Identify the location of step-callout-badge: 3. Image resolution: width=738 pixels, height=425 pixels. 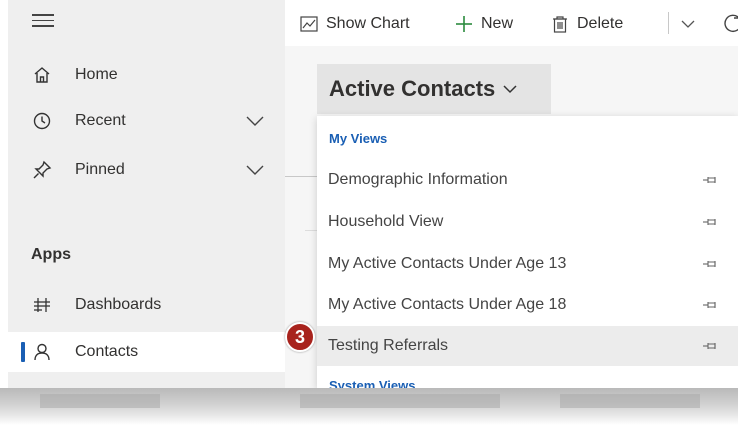
(300, 337).